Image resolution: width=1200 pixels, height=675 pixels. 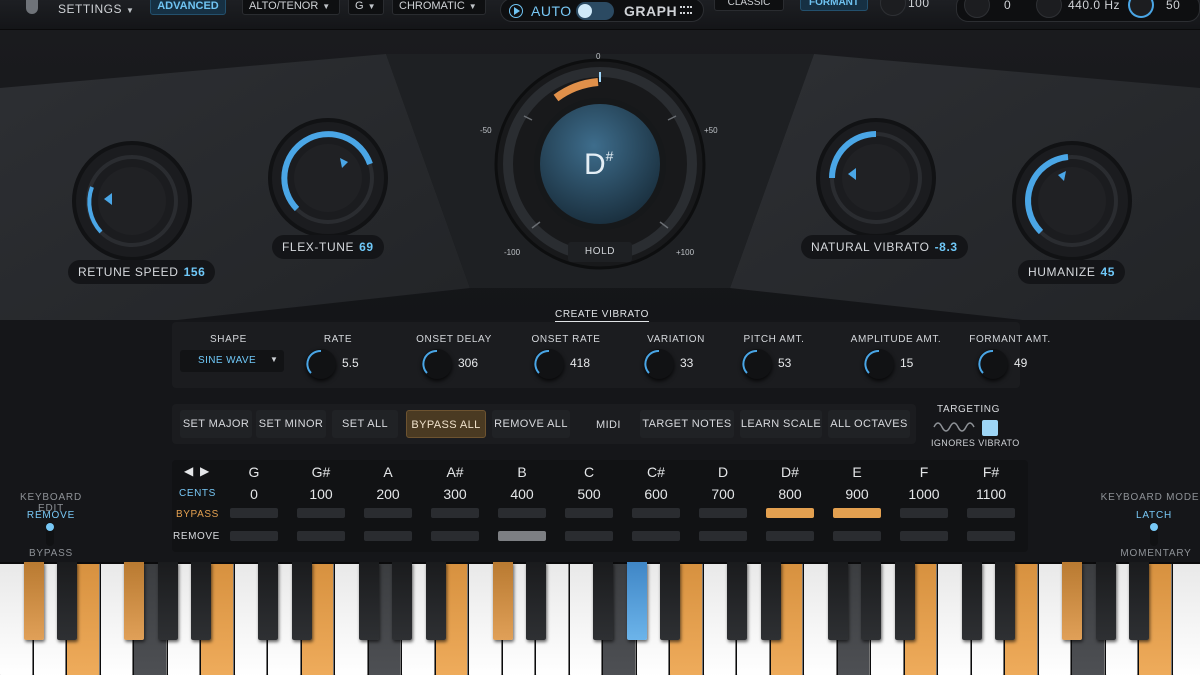 What do you see at coordinates (204, 471) in the screenshot?
I see `arrow-right-icon: ▶` at bounding box center [204, 471].